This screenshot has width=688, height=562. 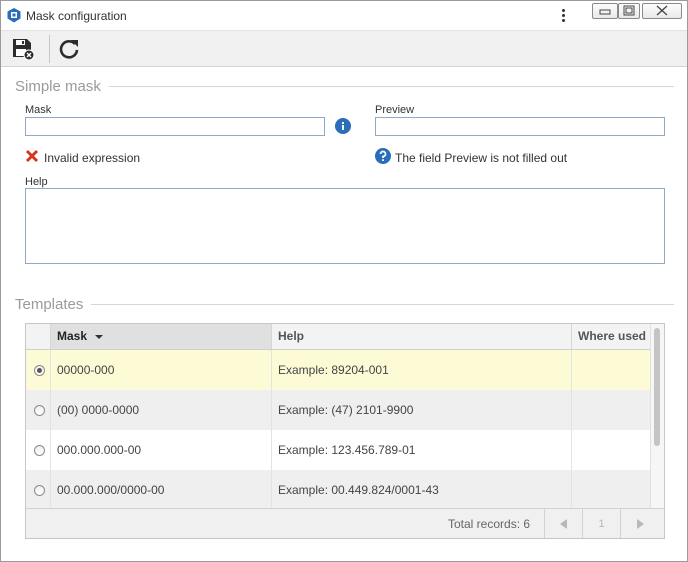 I want to click on title-bar: Mask configuration, so click(x=344, y=15).